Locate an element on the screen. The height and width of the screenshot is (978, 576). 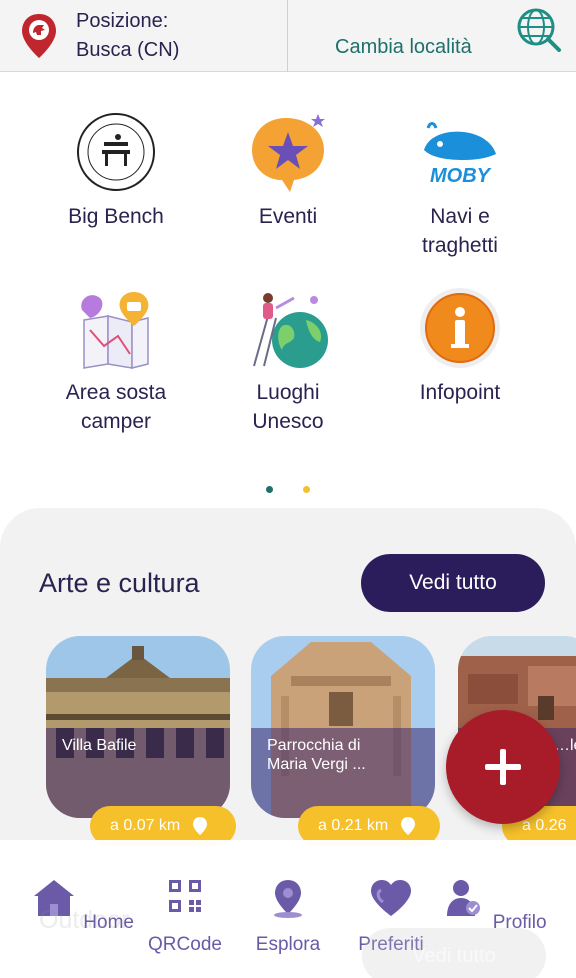
location-header: Posizione: Busca (CN) Cambia località is located at coordinates (288, 36).